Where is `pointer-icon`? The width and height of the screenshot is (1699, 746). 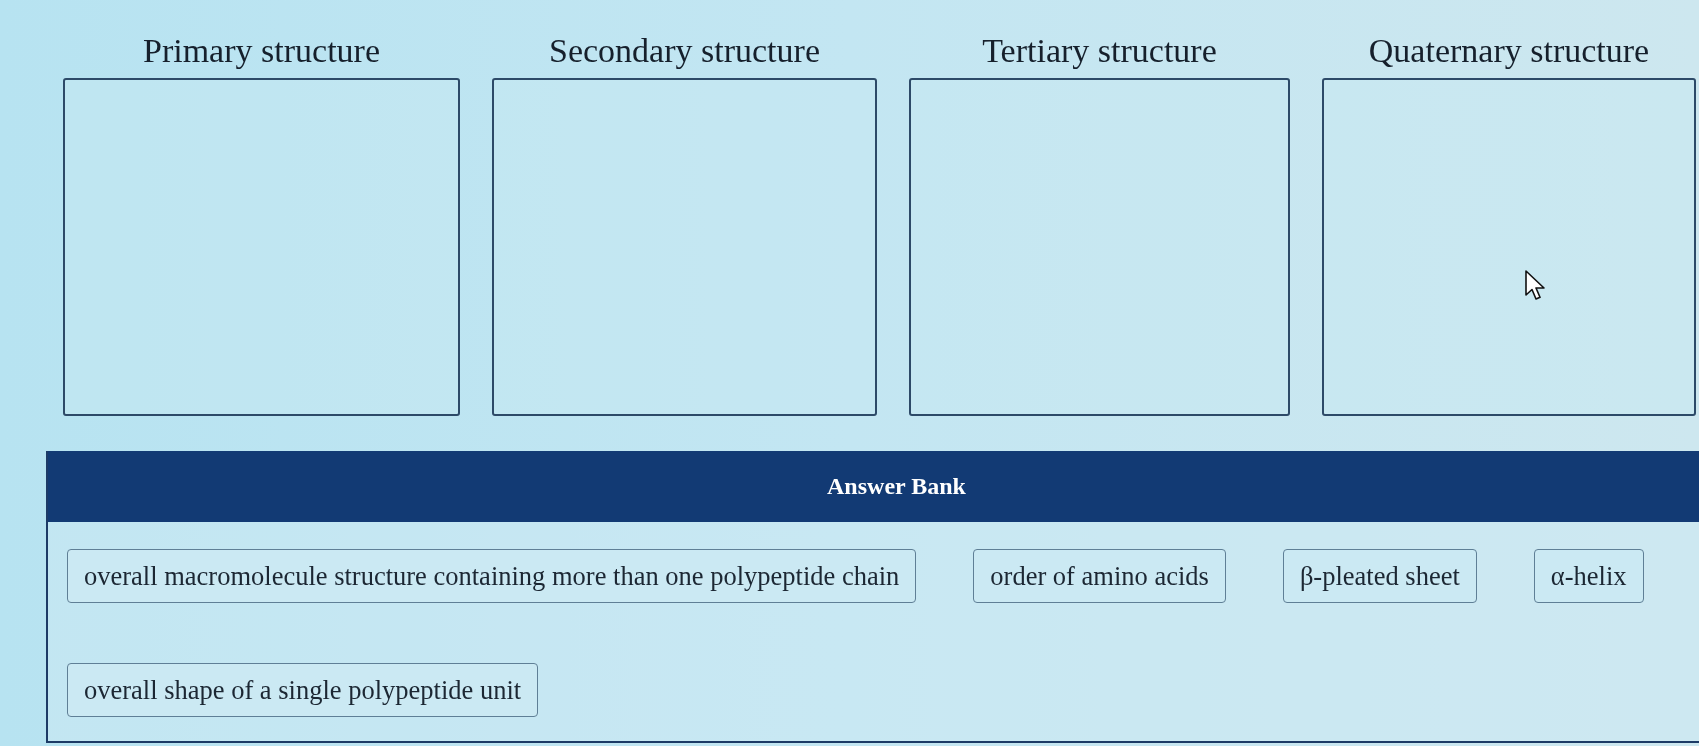
pointer-icon is located at coordinates (1536, 286).